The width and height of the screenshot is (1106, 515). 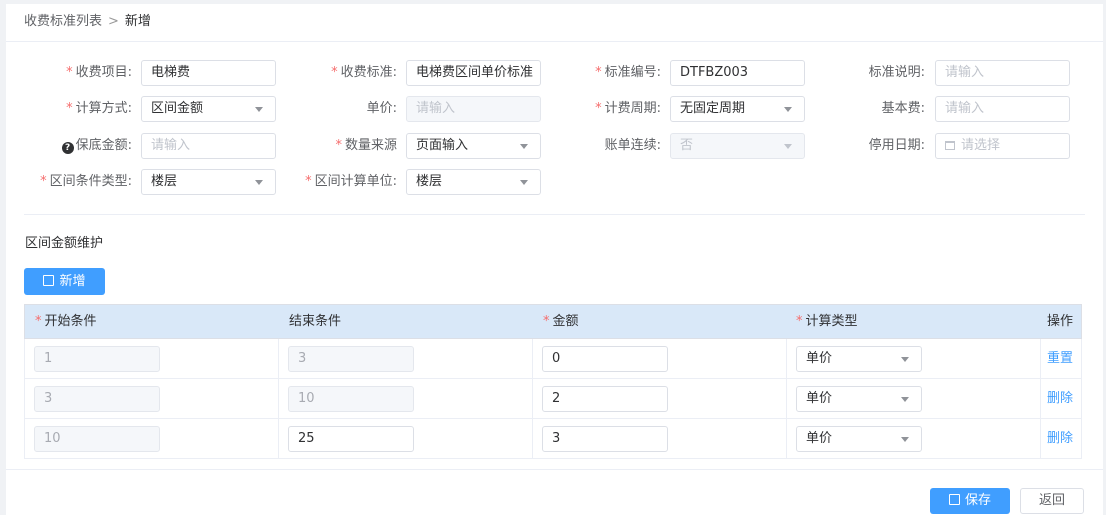 I want to click on header-op: 操作, so click(x=1060, y=321).